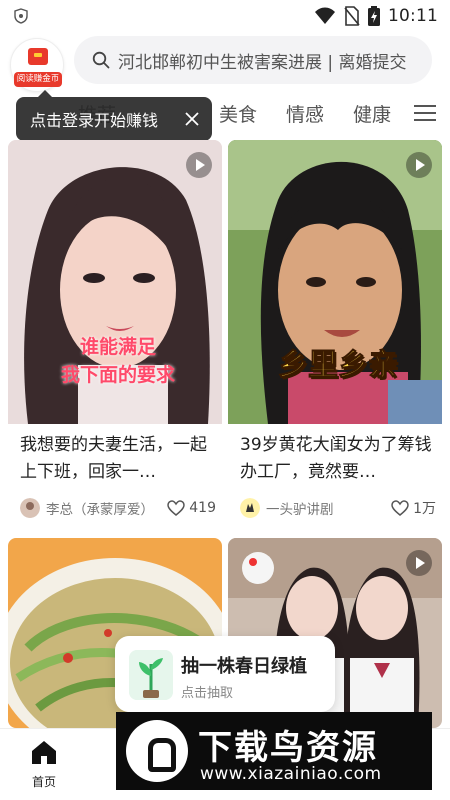 This screenshot has height=800, width=450. I want to click on home-icon, so click(44, 752).